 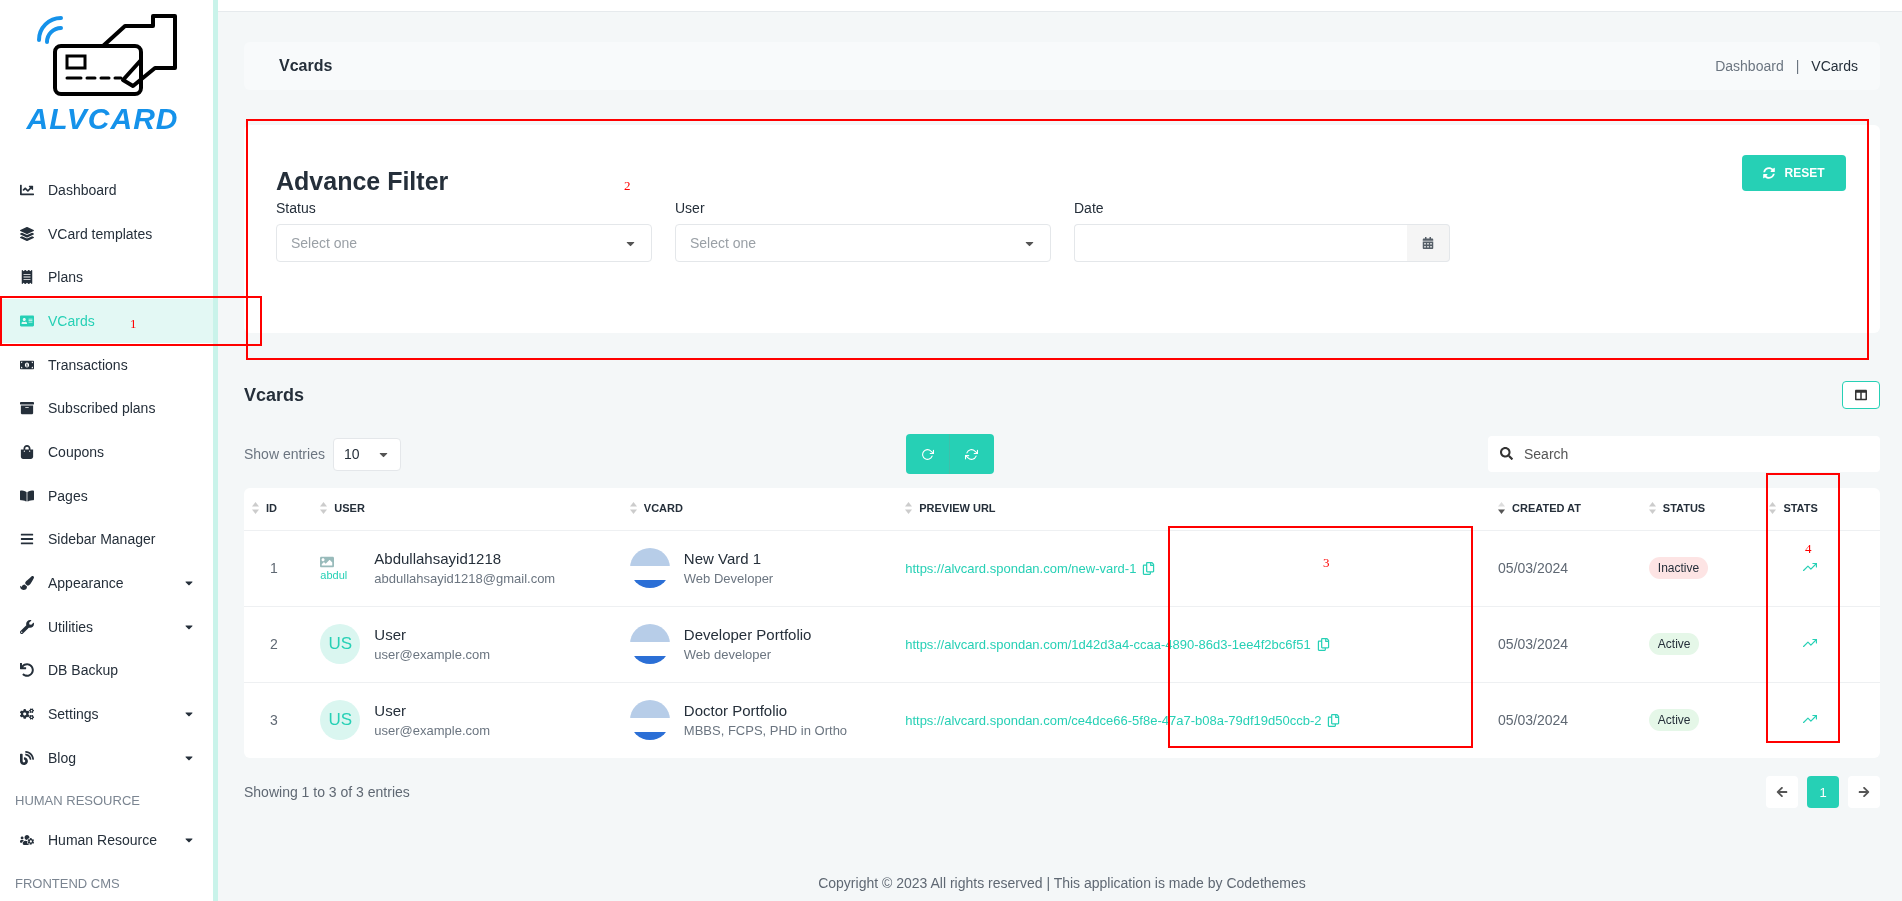 What do you see at coordinates (67, 884) in the screenshot?
I see `sidebar-section-heading: FRONTEND CMS` at bounding box center [67, 884].